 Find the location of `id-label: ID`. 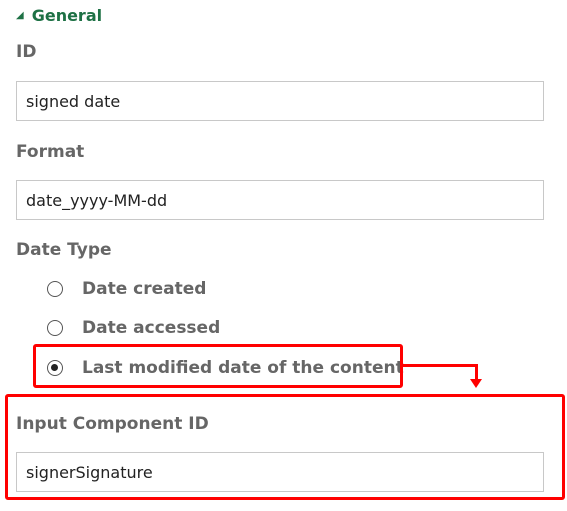

id-label: ID is located at coordinates (26, 52).